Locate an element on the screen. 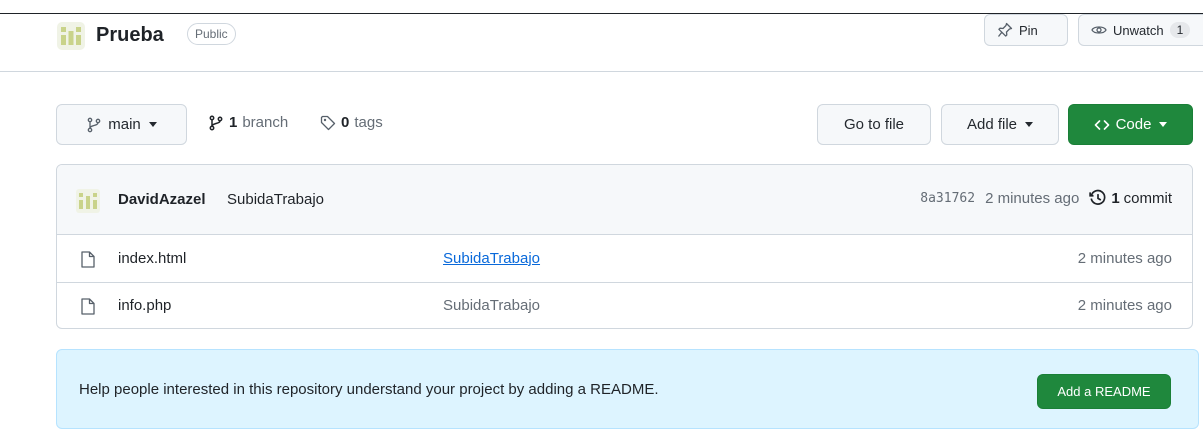 Image resolution: width=1203 pixels, height=429 pixels. commit-author-link: DavidAzazel is located at coordinates (162, 199).